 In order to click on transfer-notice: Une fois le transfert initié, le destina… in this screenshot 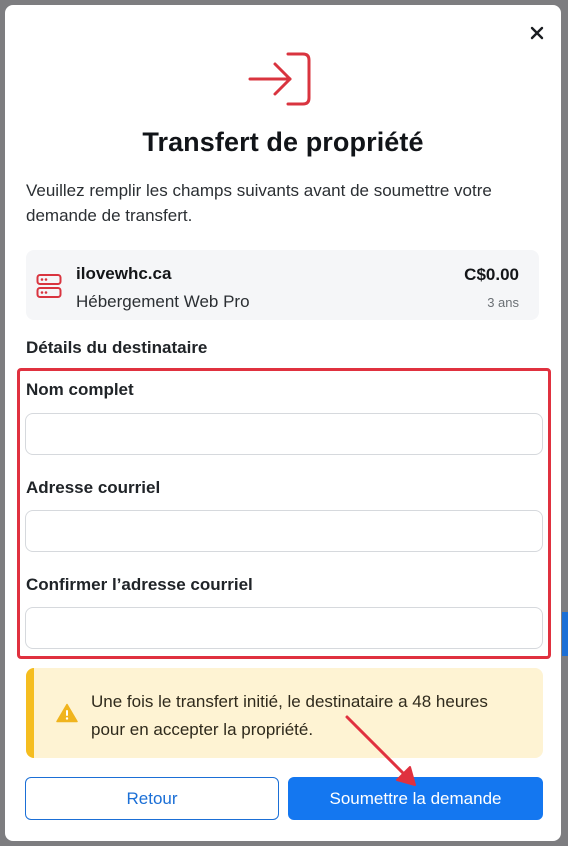, I will do `click(284, 713)`.